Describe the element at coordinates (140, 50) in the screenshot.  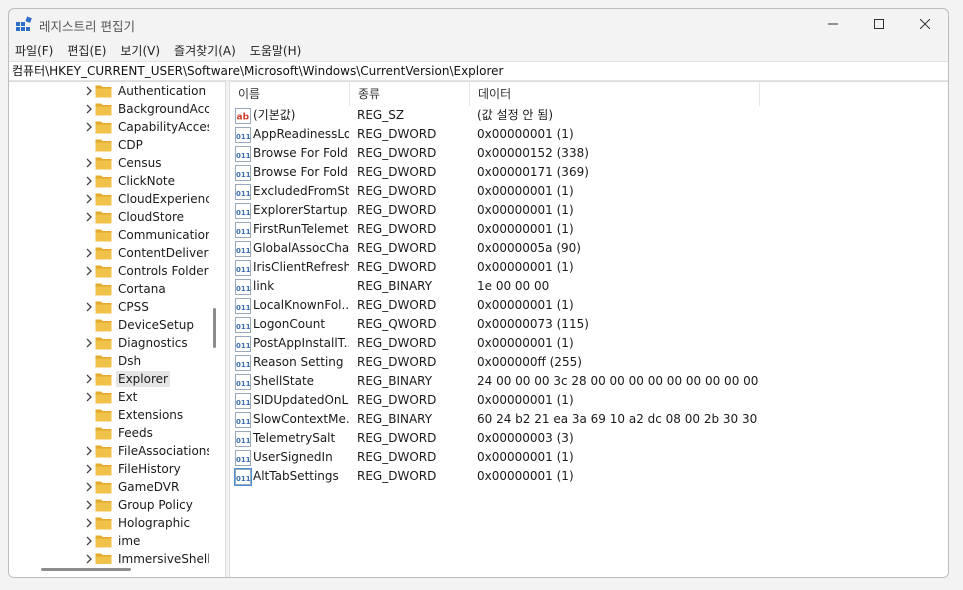
I see `menu-view: 보기(V)` at that location.